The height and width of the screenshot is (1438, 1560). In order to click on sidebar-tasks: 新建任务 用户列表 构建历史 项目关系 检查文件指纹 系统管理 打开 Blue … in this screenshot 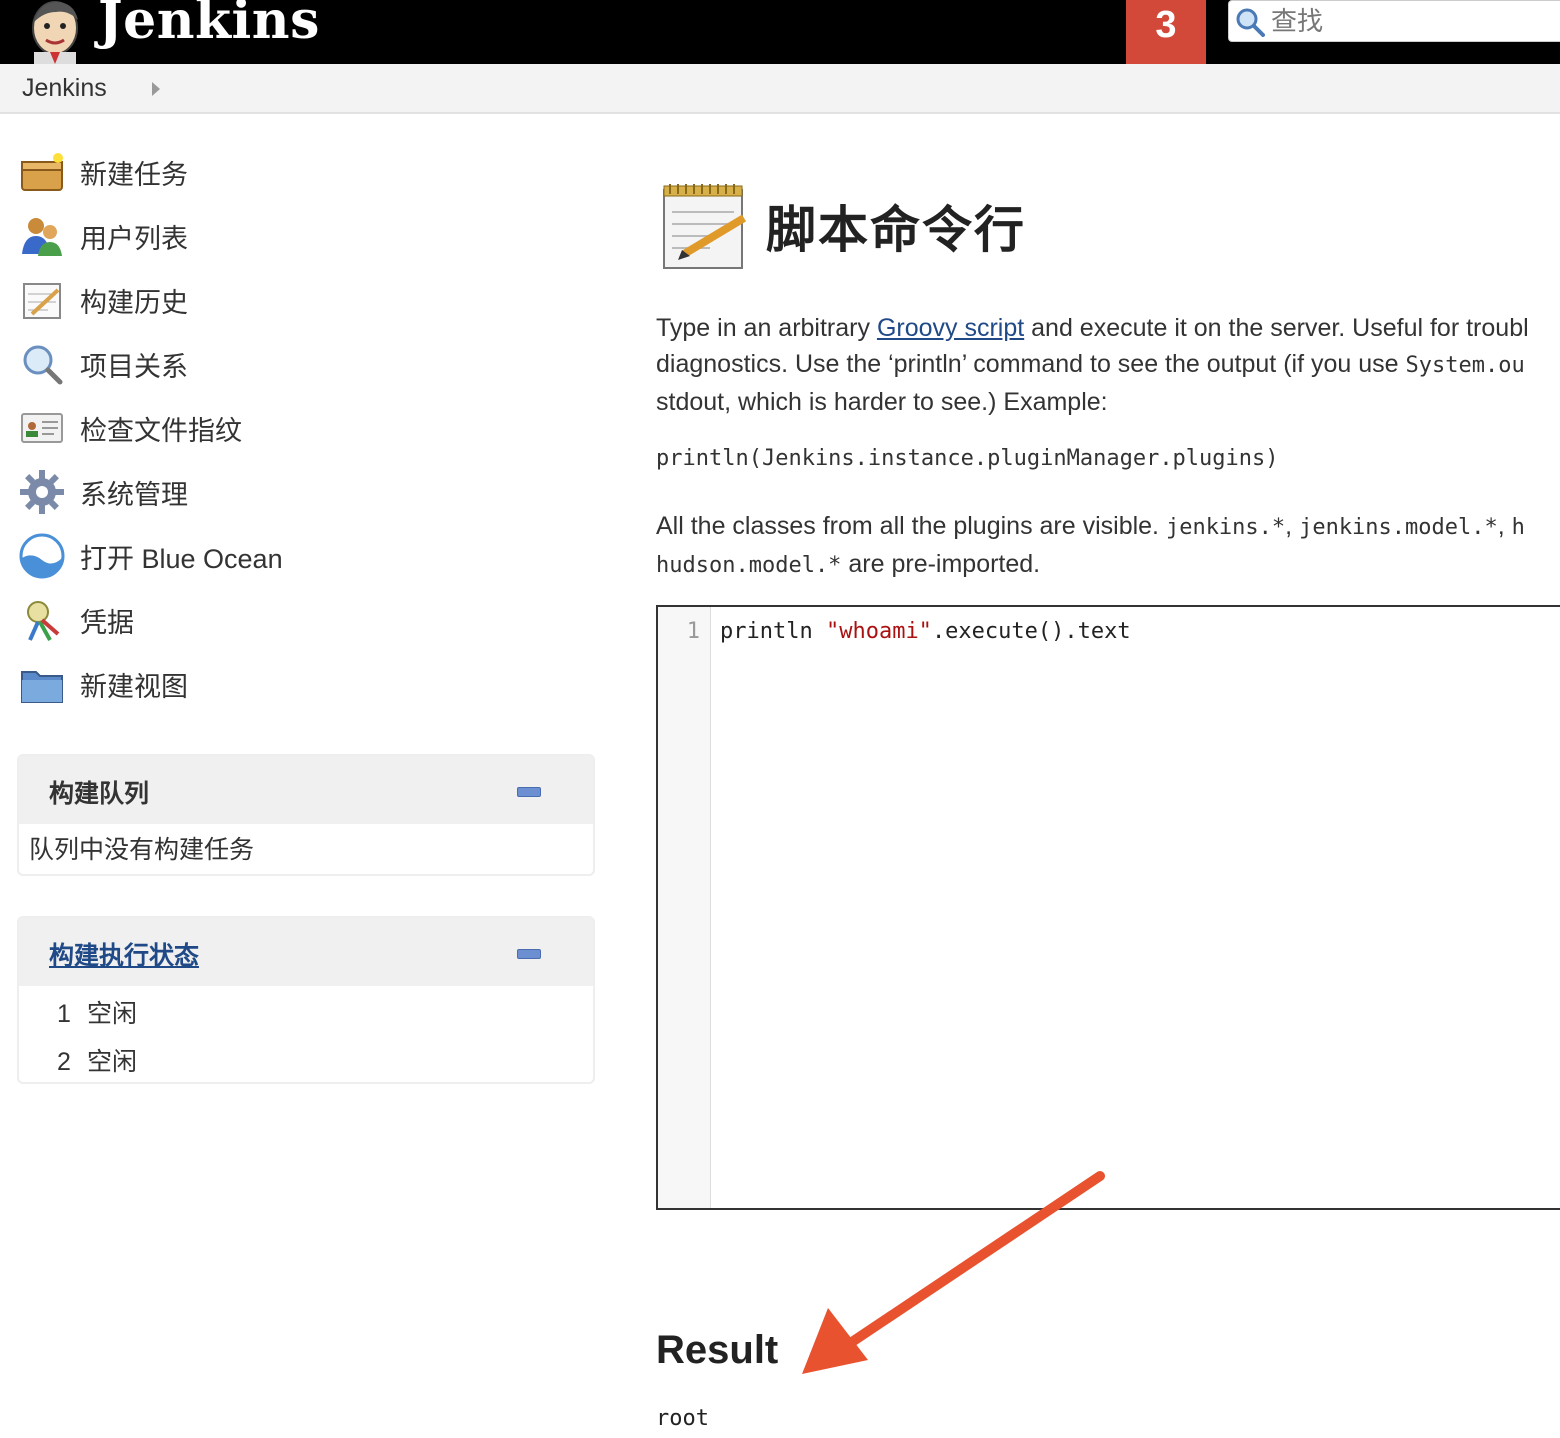, I will do `click(298, 428)`.